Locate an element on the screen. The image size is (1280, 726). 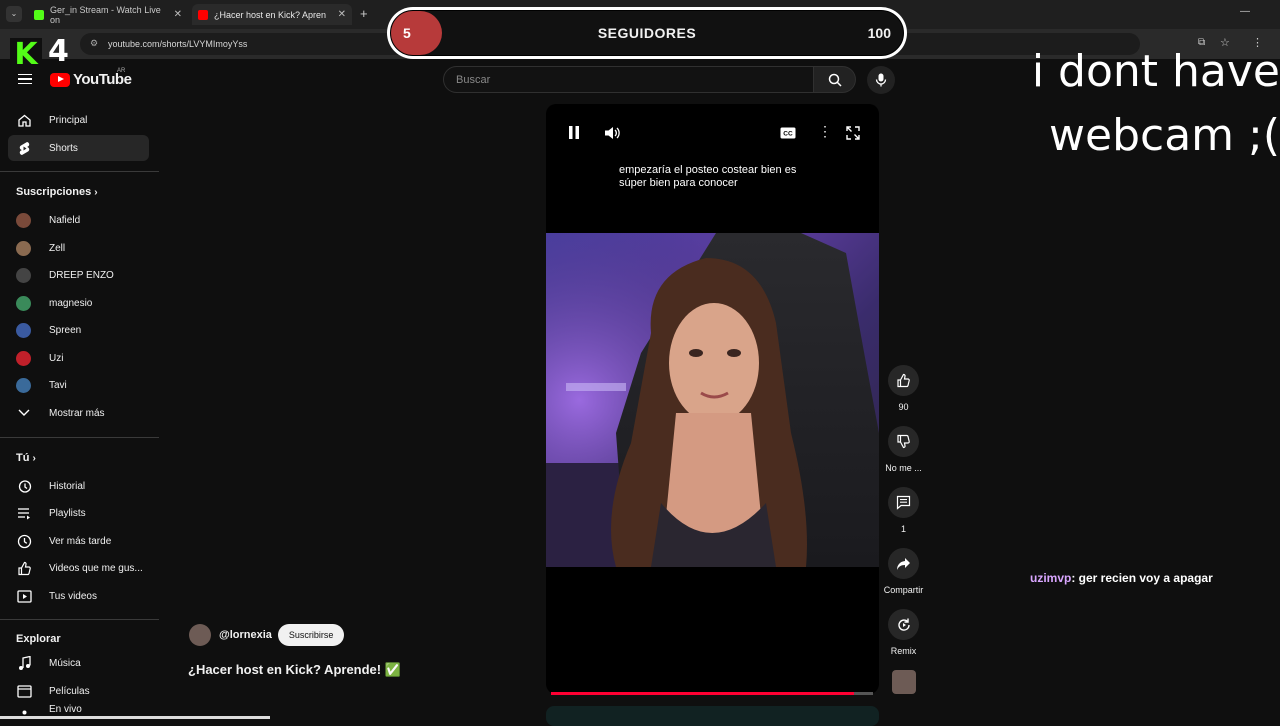
sidebar-item-label: Ver más tarde is located at coordinates (80, 541).